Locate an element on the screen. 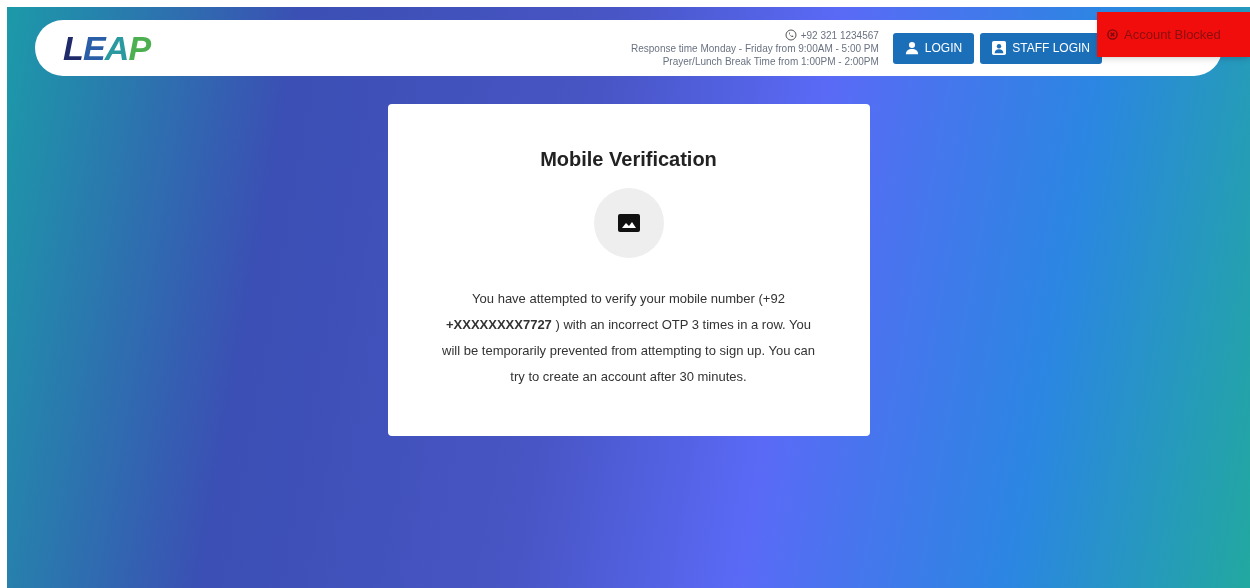 Image resolution: width=1250 pixels, height=588 pixels. staff-login-button: STAFF LOGIN is located at coordinates (1041, 48).